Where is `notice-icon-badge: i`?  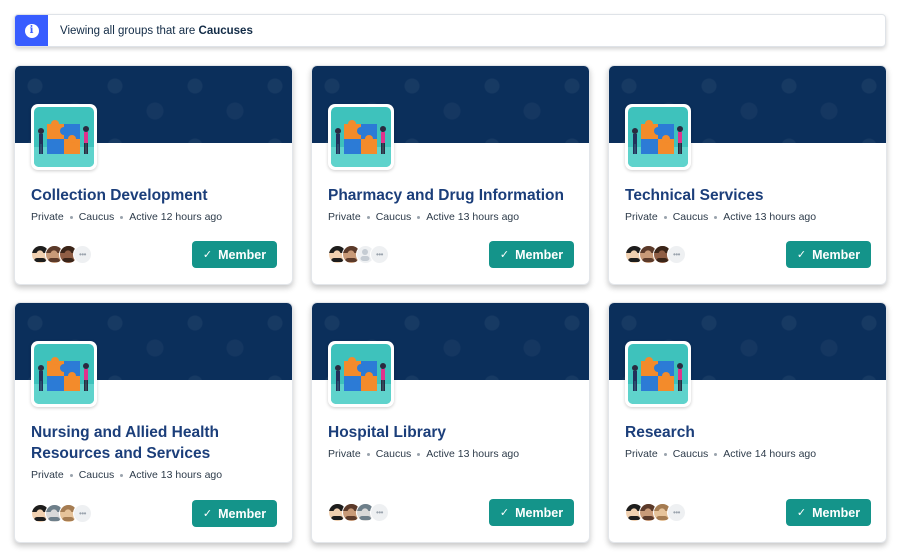 notice-icon-badge: i is located at coordinates (31, 30).